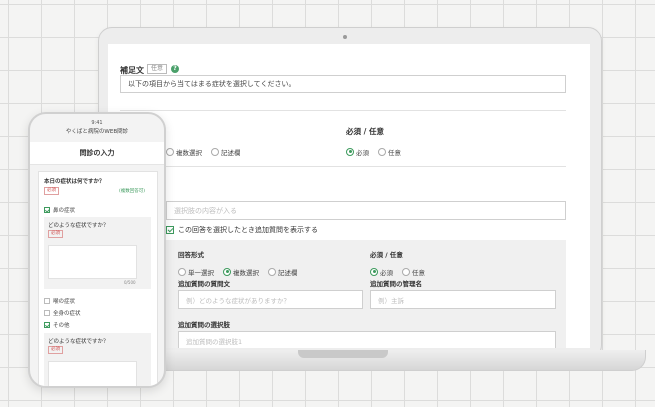 This screenshot has width=655, height=407. Describe the element at coordinates (386, 255) in the screenshot. I see `panel-required-label: 必須 / 任意` at that location.